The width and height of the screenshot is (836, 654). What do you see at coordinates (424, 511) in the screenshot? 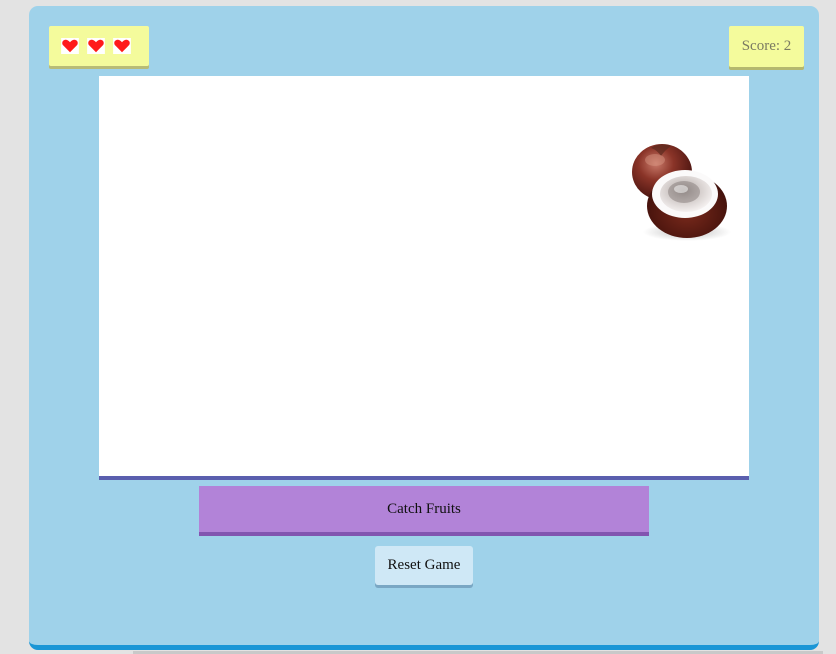
I see `catch-fruits-button: Catch Fruits` at bounding box center [424, 511].